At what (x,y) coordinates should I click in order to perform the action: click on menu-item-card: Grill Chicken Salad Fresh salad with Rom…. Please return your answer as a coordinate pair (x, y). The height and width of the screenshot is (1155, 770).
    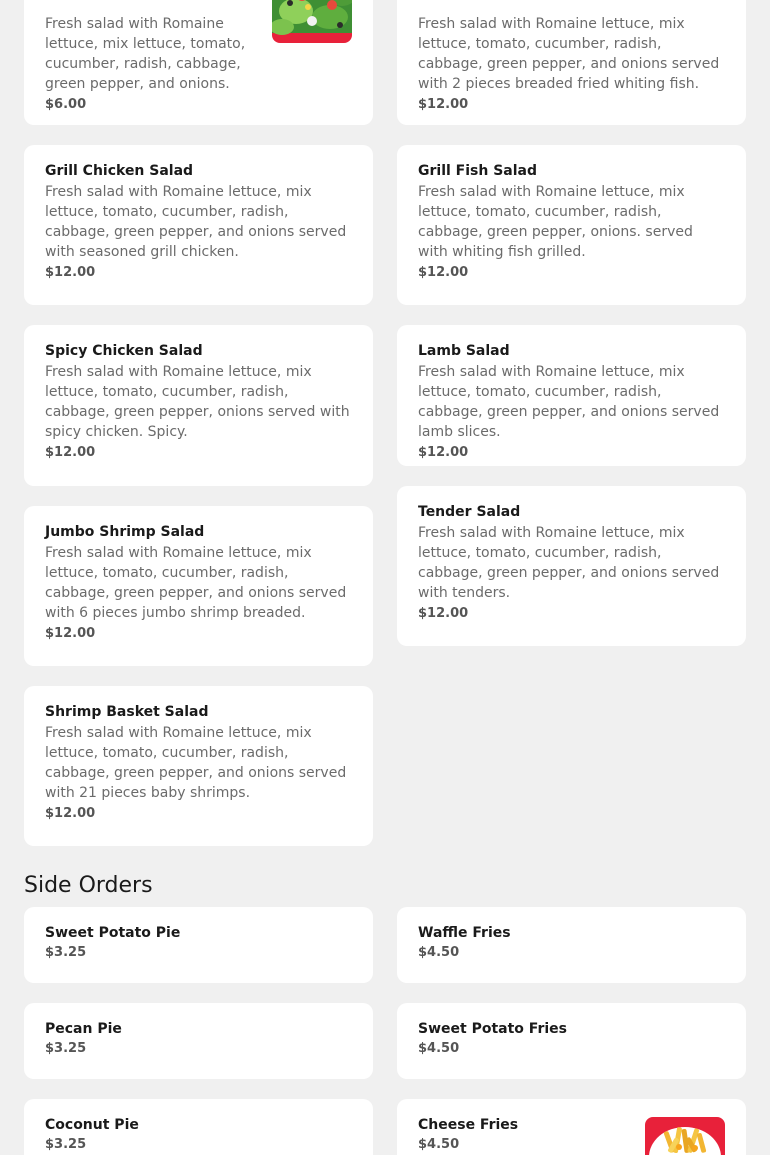
    Looking at the image, I should click on (198, 225).